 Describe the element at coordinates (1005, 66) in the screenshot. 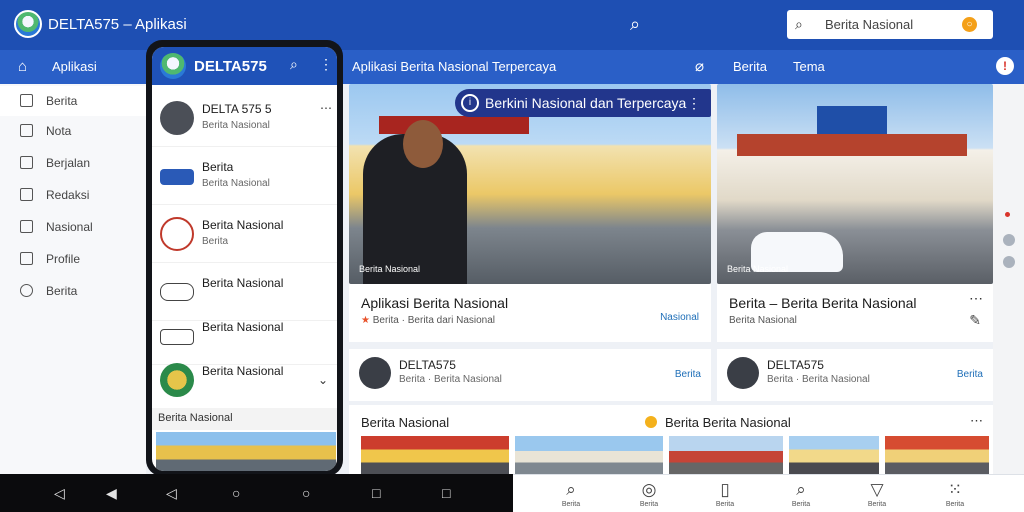

I see `alert-icon: !` at that location.